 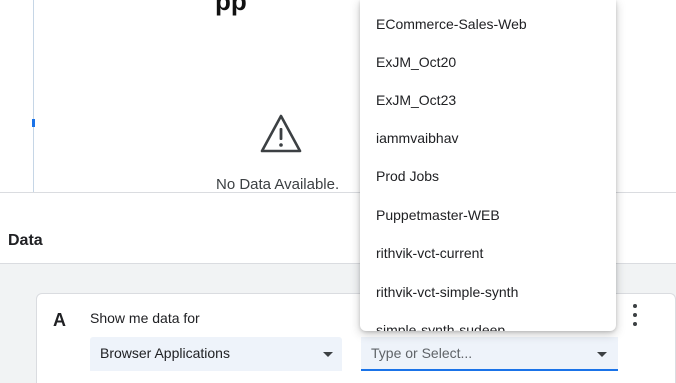 What do you see at coordinates (165, 353) in the screenshot?
I see `data-source-select-value: Browser Applications` at bounding box center [165, 353].